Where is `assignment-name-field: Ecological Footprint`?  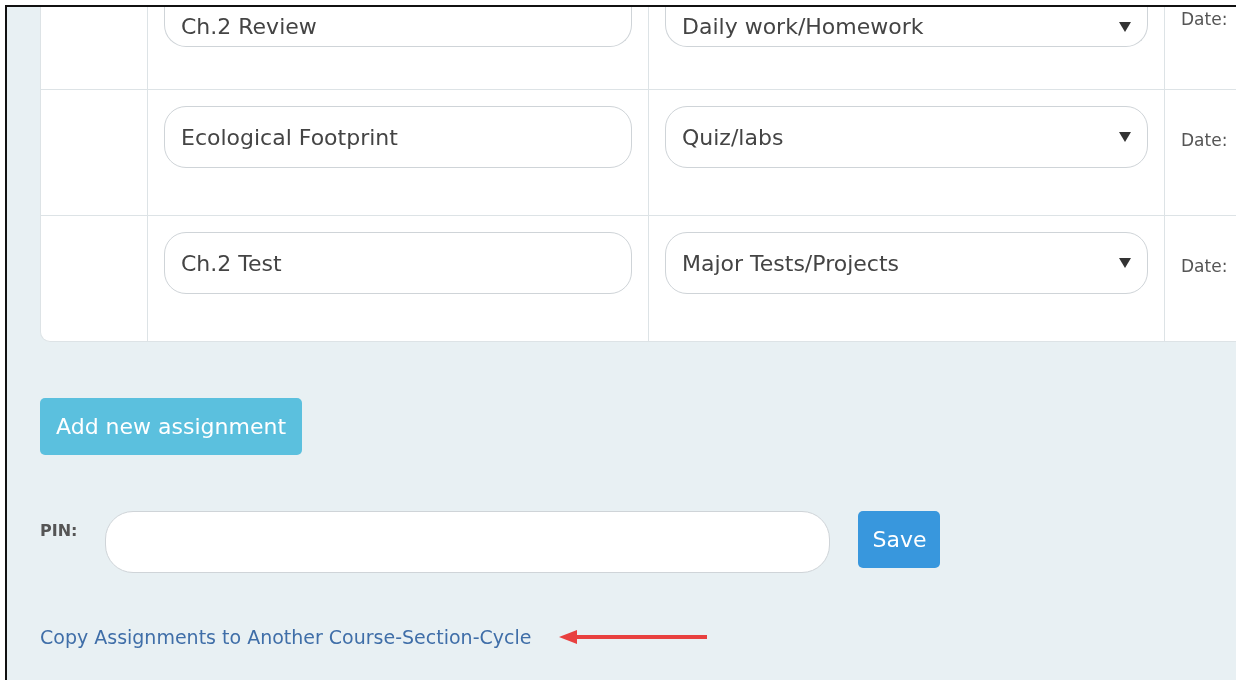 assignment-name-field: Ecological Footprint is located at coordinates (398, 137).